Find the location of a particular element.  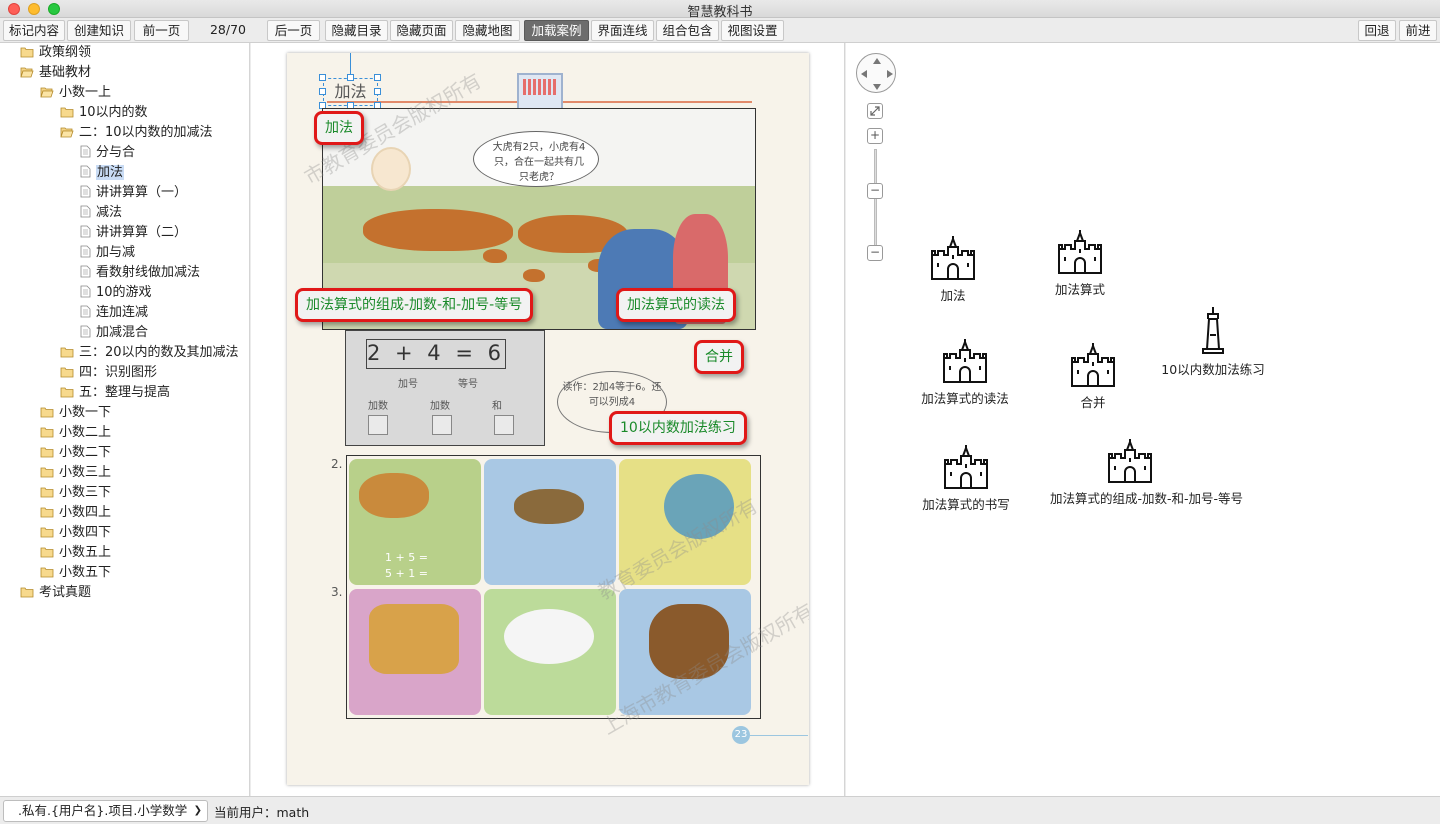

sidebar-item: 减法 is located at coordinates (101, 213).